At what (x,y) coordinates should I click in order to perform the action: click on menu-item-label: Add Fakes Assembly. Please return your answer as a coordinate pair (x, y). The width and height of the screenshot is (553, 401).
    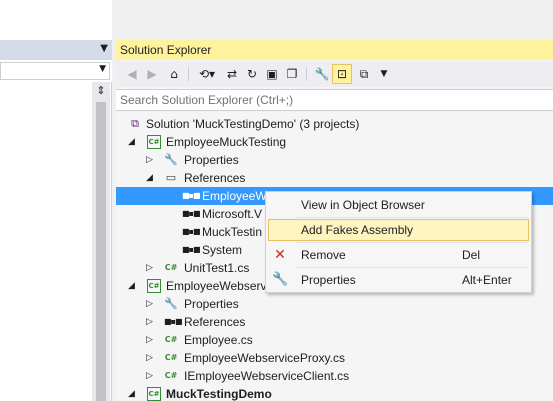
    Looking at the image, I should click on (357, 230).